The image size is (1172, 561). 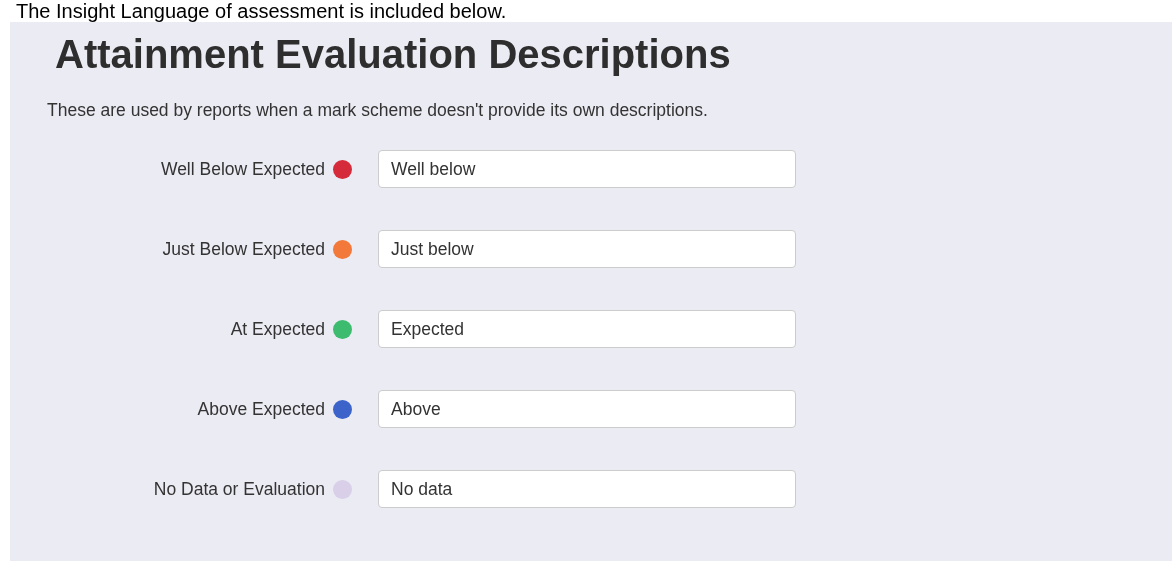 What do you see at coordinates (261, 11) in the screenshot?
I see `intro-text: The Insight Language of assessment is included below.` at bounding box center [261, 11].